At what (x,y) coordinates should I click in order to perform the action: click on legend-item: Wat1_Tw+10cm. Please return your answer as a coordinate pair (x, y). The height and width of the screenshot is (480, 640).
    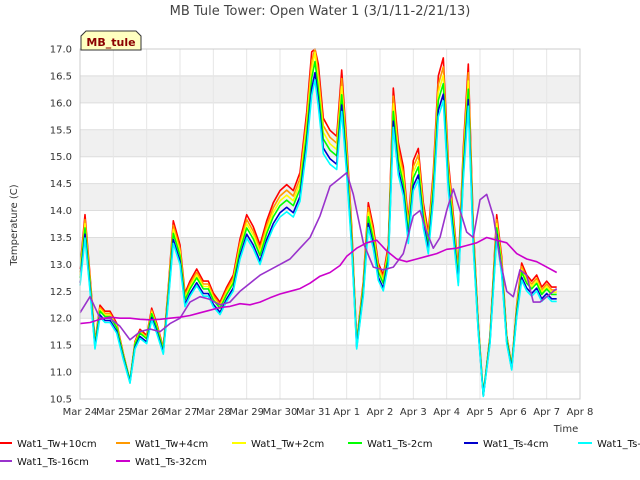
    Looking at the image, I should click on (48, 444).